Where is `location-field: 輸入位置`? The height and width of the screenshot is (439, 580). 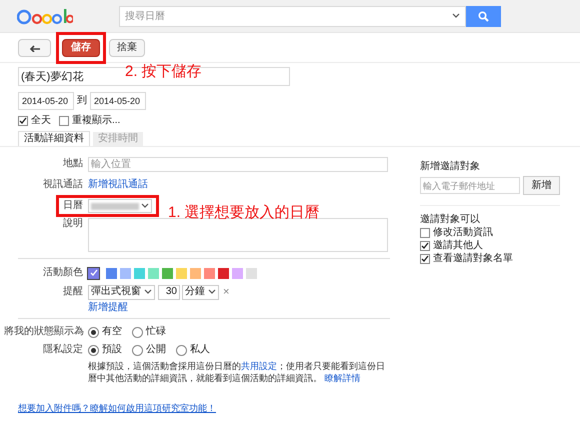
location-field: 輸入位置 is located at coordinates (238, 164).